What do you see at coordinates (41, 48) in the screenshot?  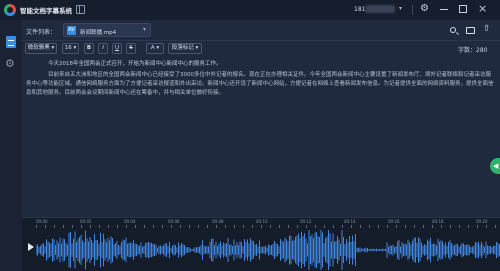 I see `font-family-select: 微软雅黑 ▾` at bounding box center [41, 48].